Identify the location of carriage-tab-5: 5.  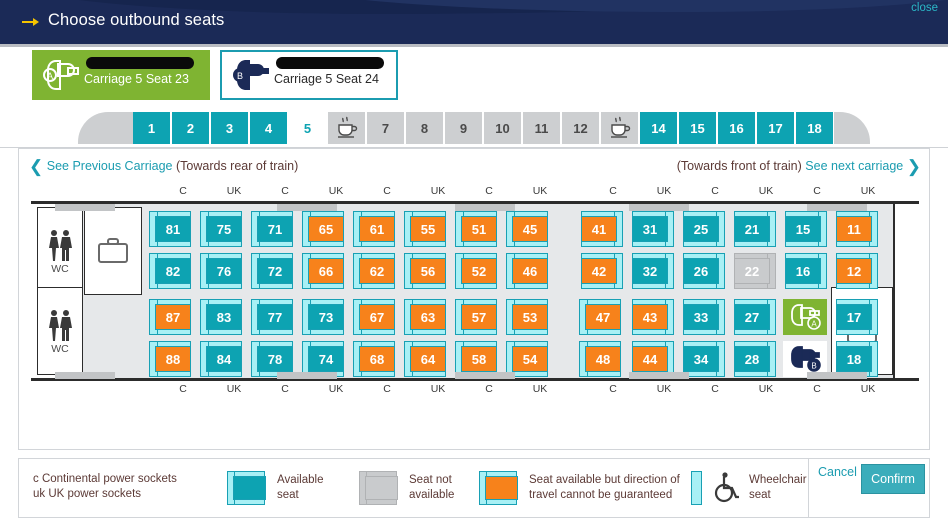
(308, 128).